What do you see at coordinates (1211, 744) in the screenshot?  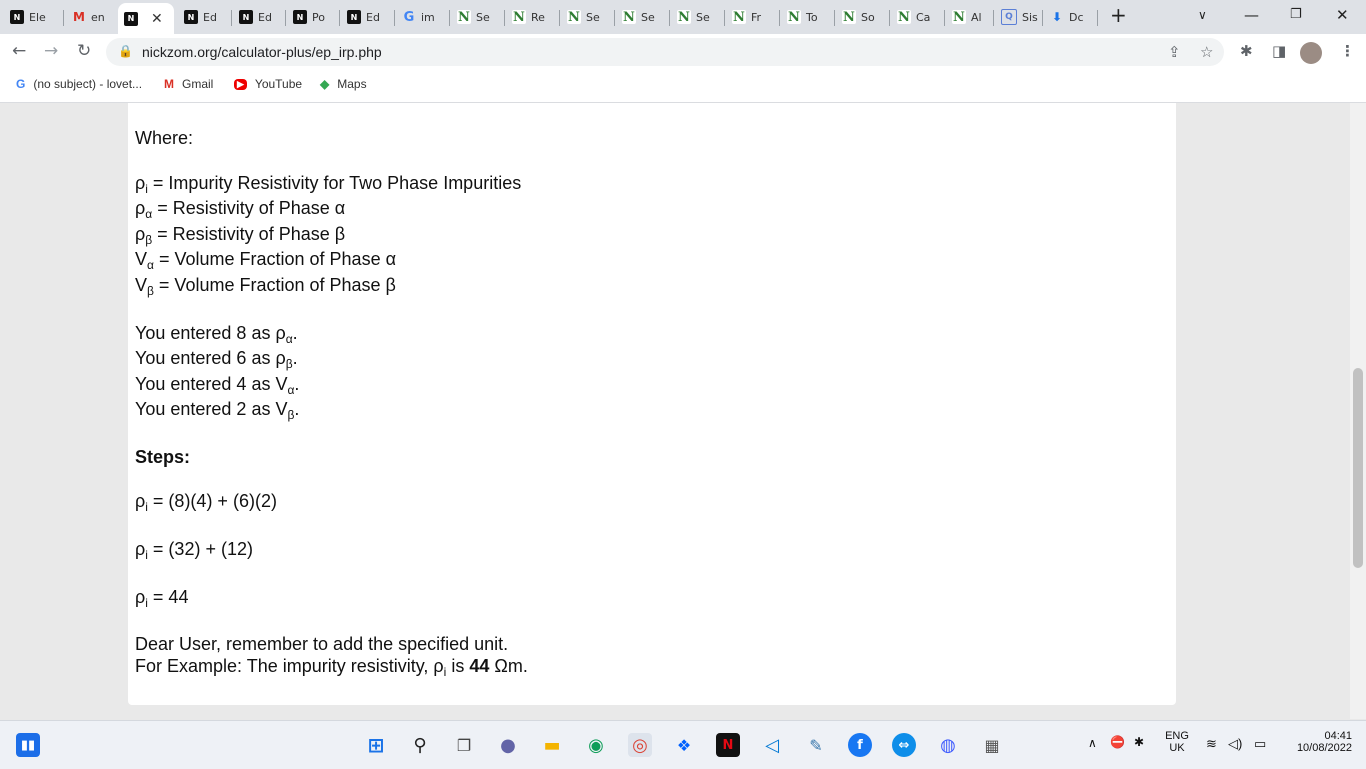 I see `wifi-icon: ≋` at bounding box center [1211, 744].